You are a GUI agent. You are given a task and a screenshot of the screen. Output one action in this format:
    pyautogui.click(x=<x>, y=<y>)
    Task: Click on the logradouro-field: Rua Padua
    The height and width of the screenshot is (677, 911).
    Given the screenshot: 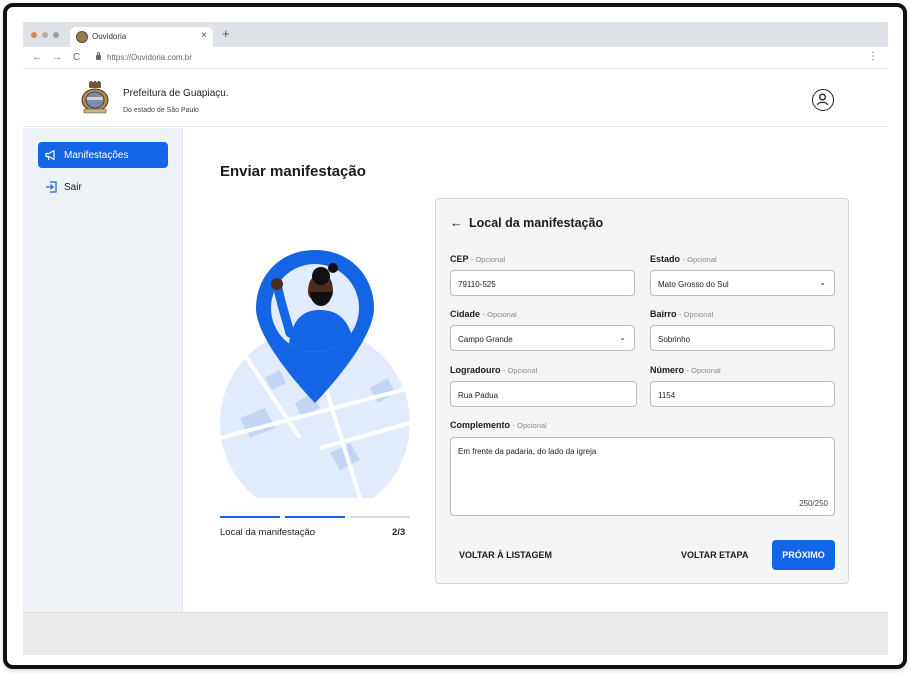 What is the action you would take?
    pyautogui.click(x=543, y=394)
    